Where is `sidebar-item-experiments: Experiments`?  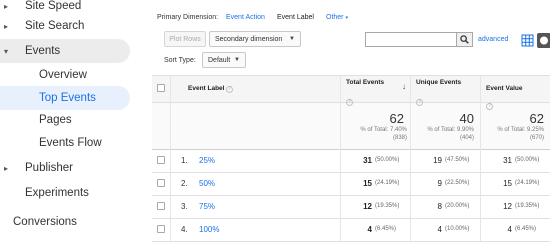
sidebar-item-experiments: Experiments is located at coordinates (65, 193).